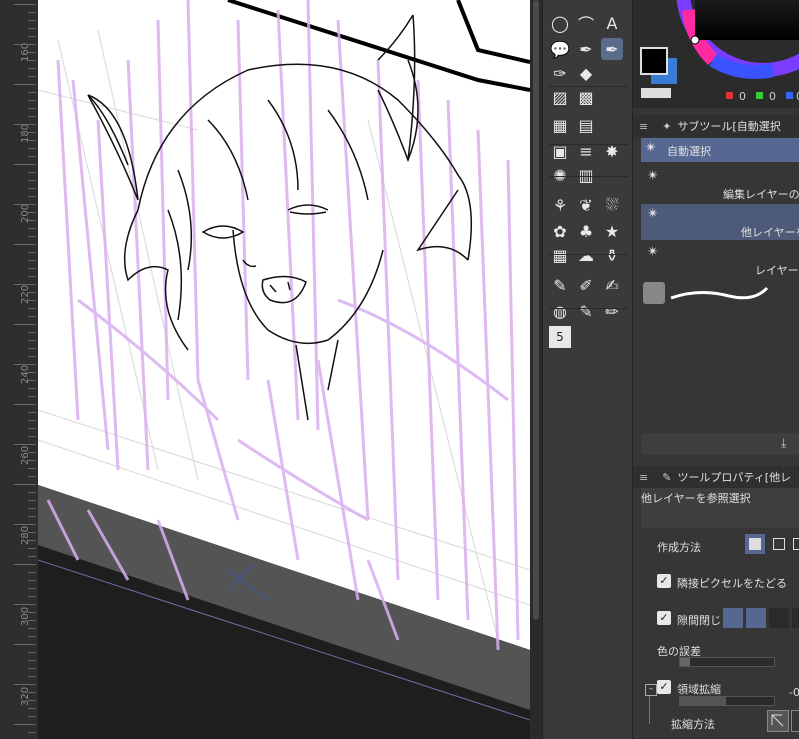  What do you see at coordinates (664, 618) in the screenshot?
I see `gap-close-checkbox: ✓` at bounding box center [664, 618].